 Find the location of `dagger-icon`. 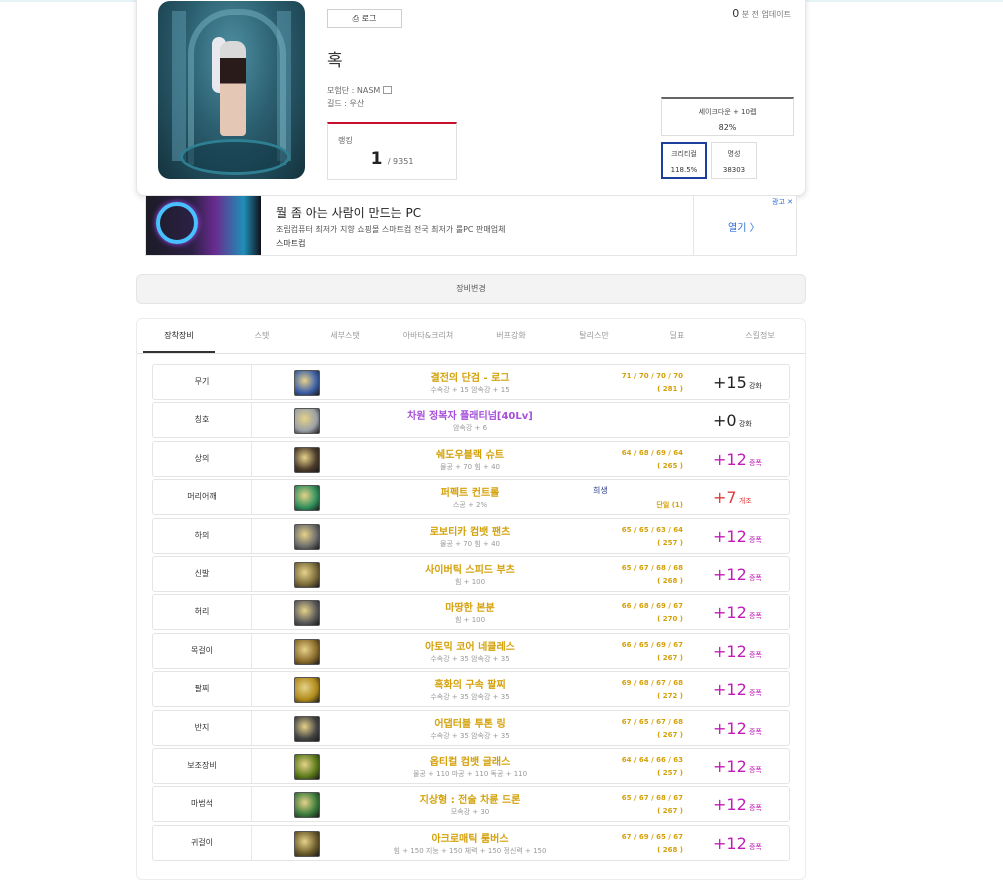

dagger-icon is located at coordinates (307, 383).